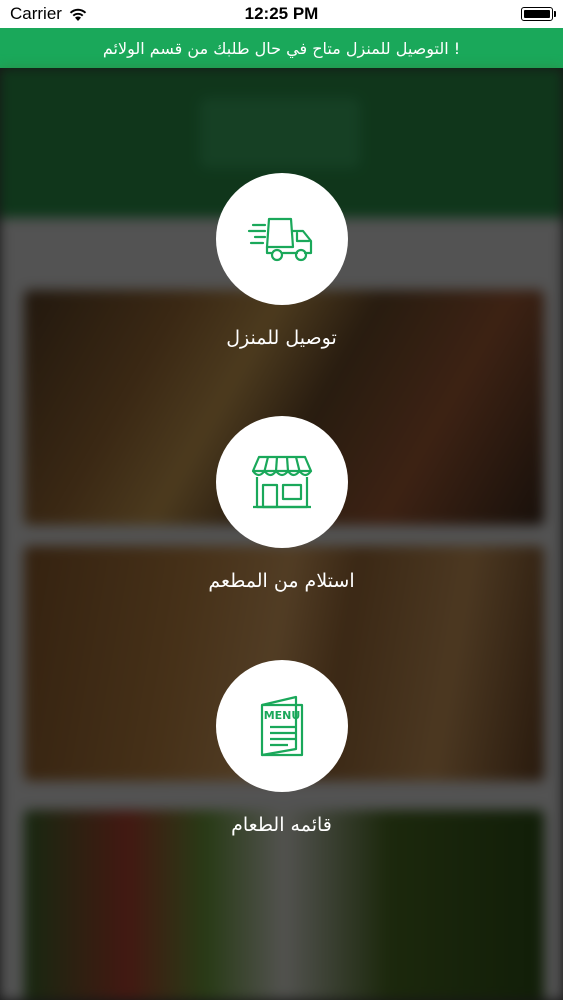 Image resolution: width=563 pixels, height=1000 pixels. Describe the element at coordinates (281, 715) in the screenshot. I see `menu-icon-text: MENU` at that location.